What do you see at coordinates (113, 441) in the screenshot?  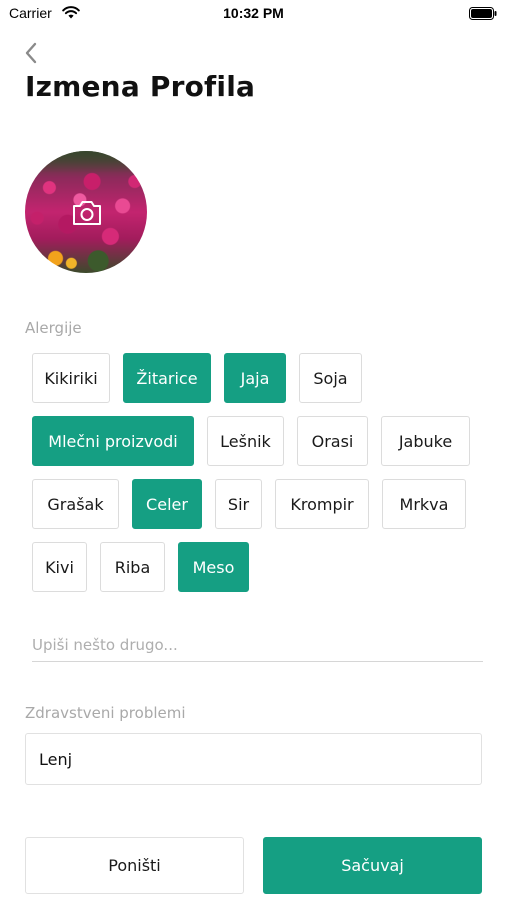 I see `chip-mlecni-proizvodi: Mlečni proizvodi` at bounding box center [113, 441].